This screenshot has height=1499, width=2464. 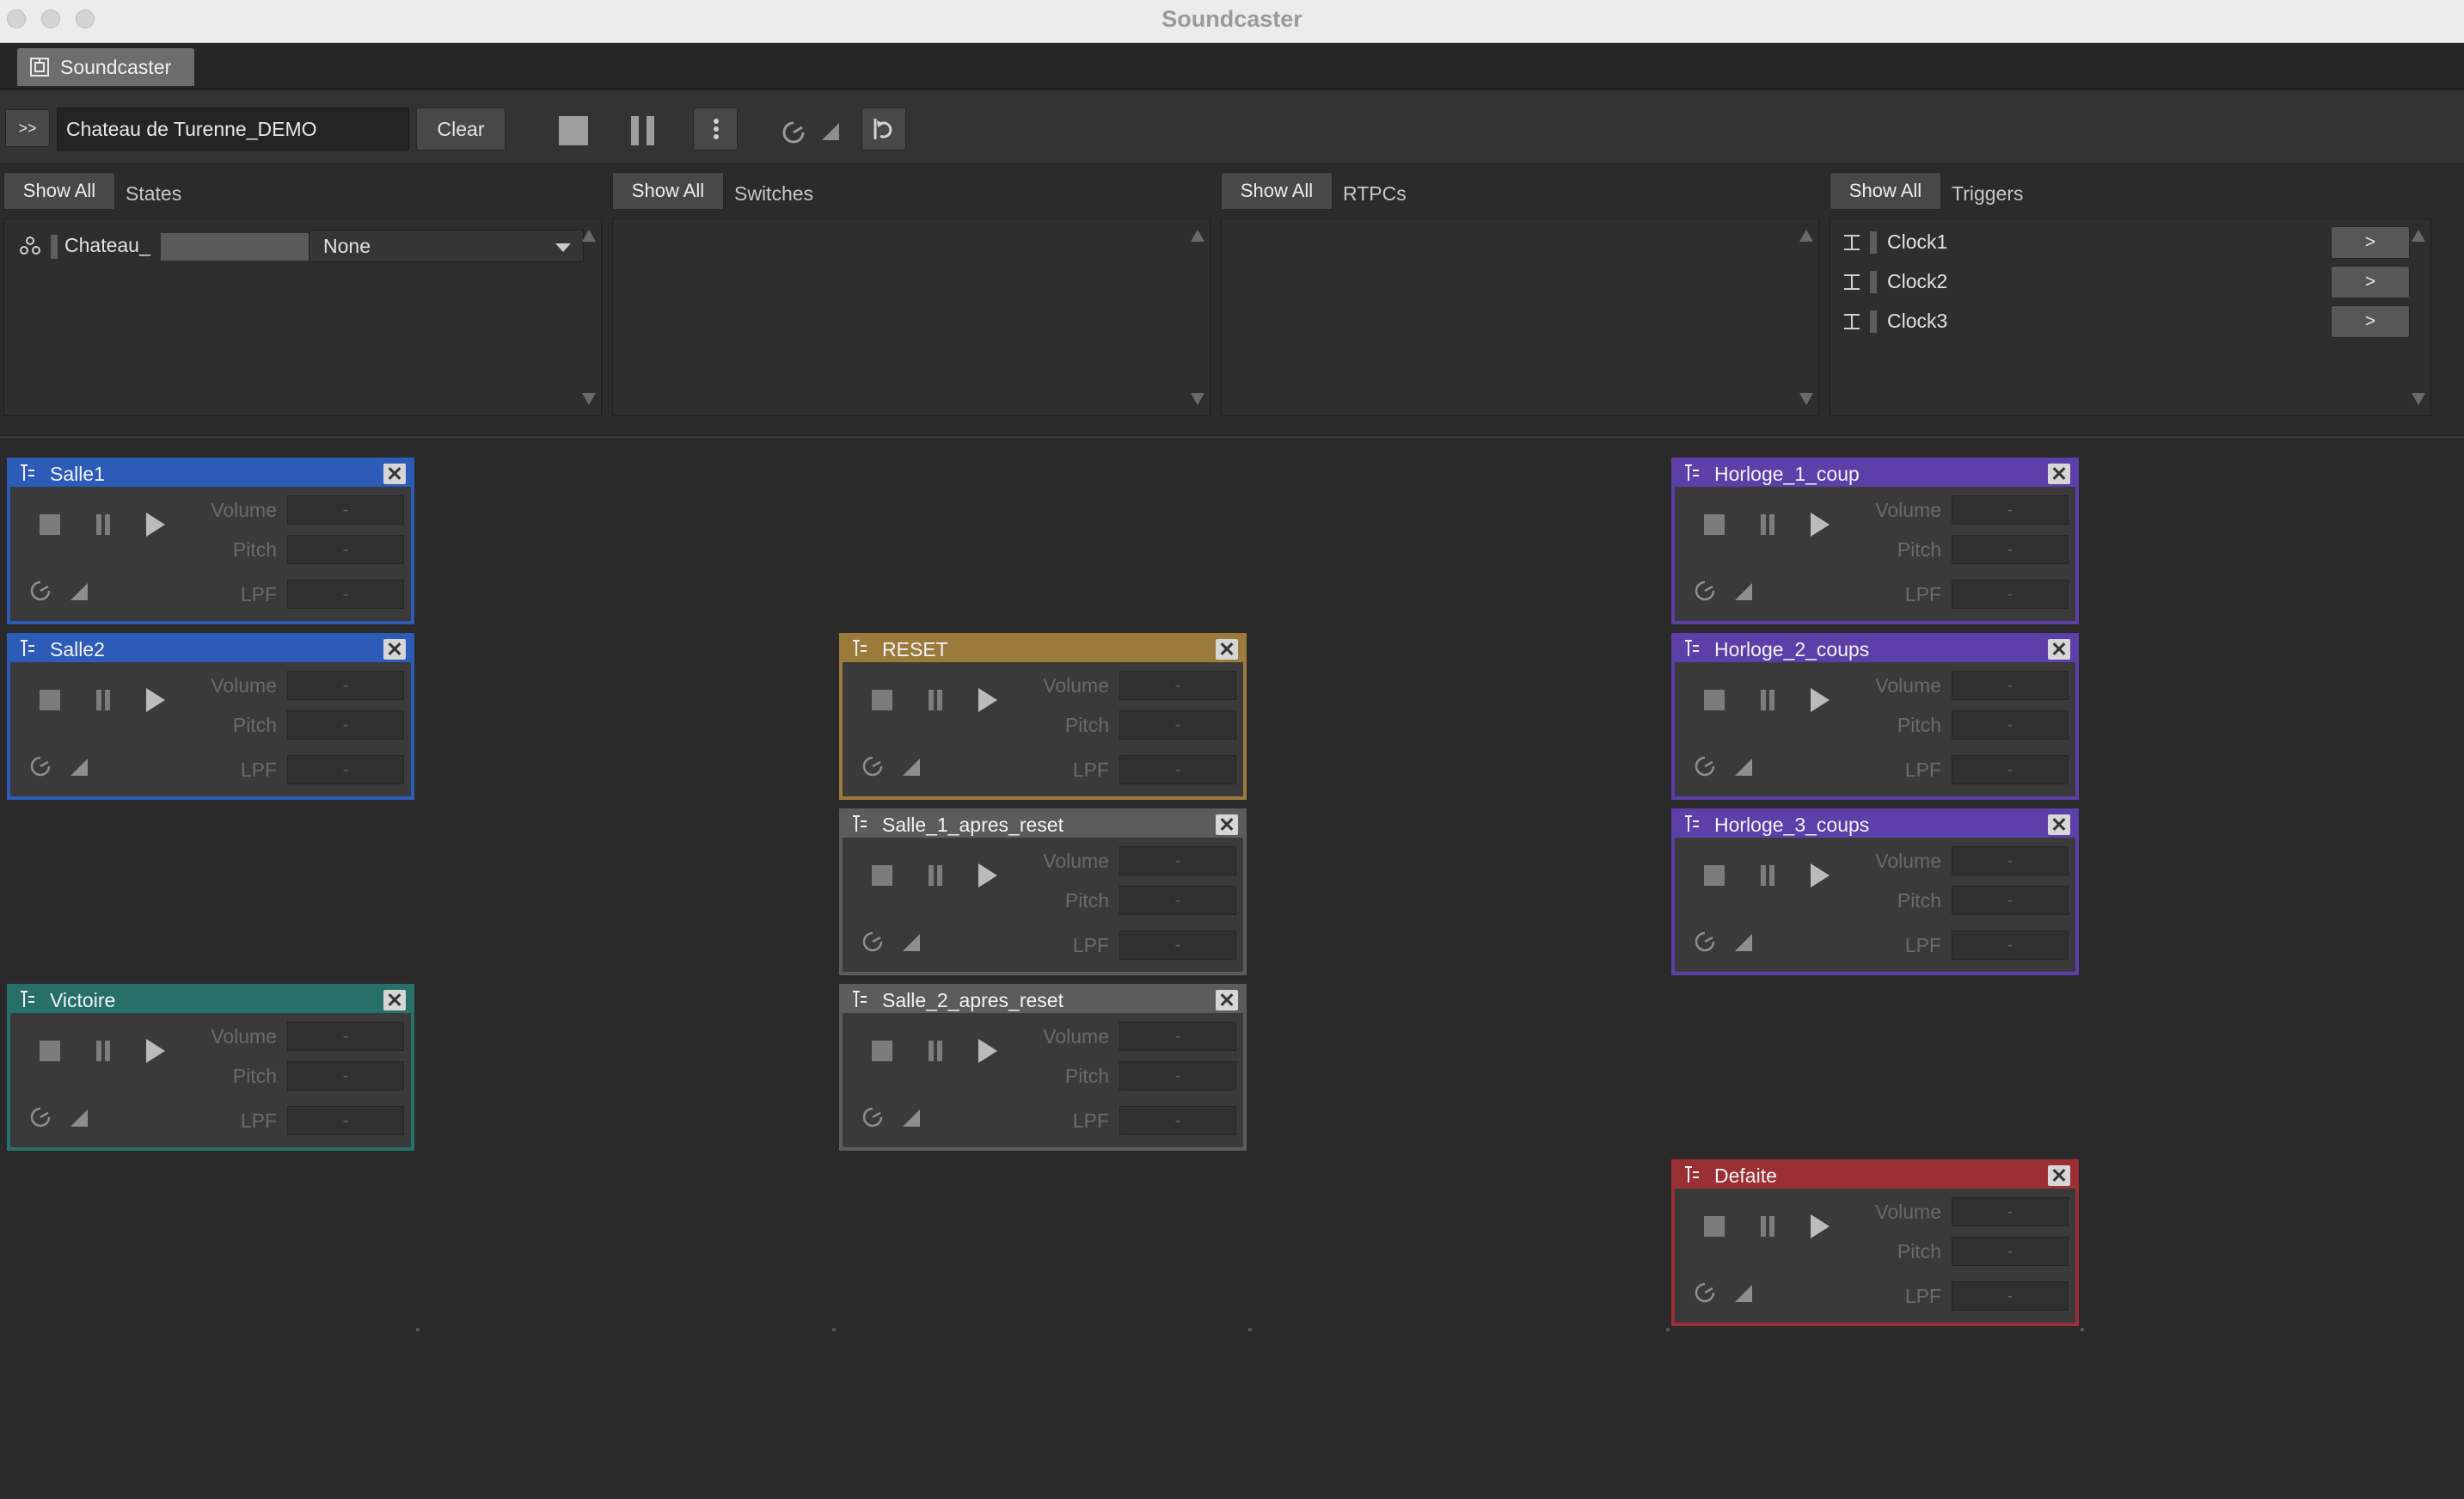 What do you see at coordinates (233, 129) in the screenshot?
I see `session-name-field: Chateau de Turenne_DEMO` at bounding box center [233, 129].